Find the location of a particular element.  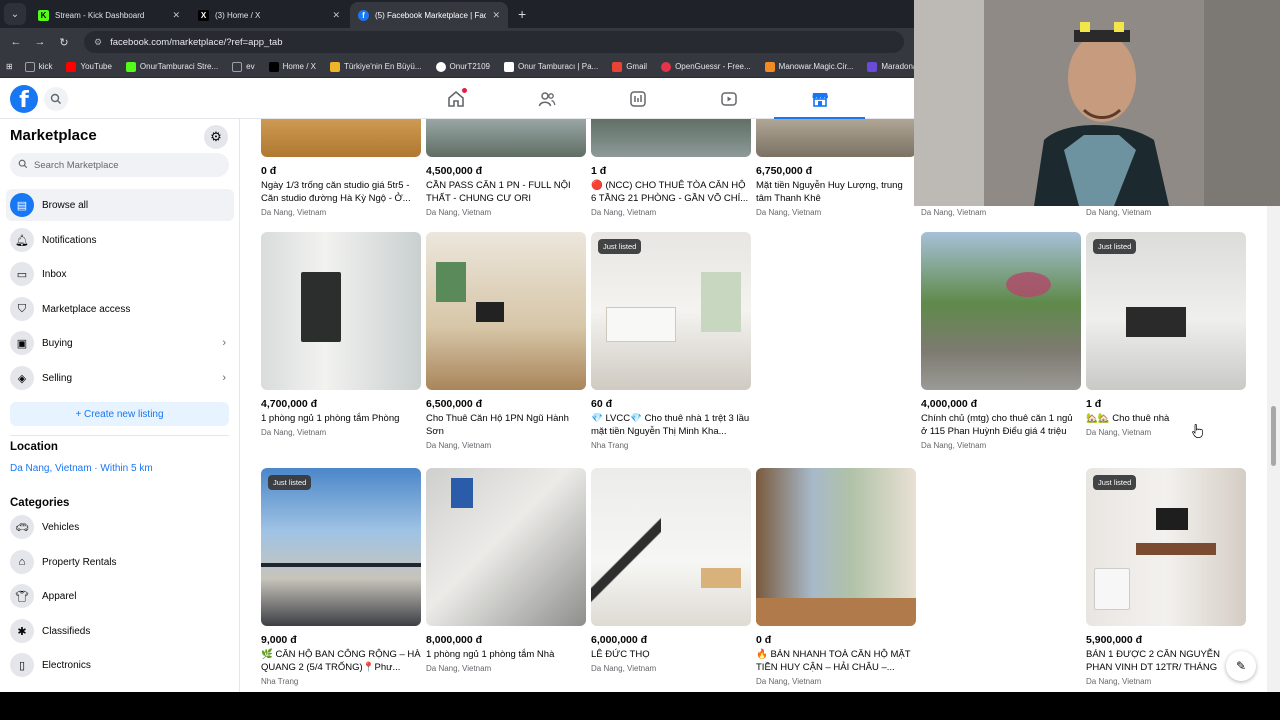

category-label: Apparel is located at coordinates (59, 596).